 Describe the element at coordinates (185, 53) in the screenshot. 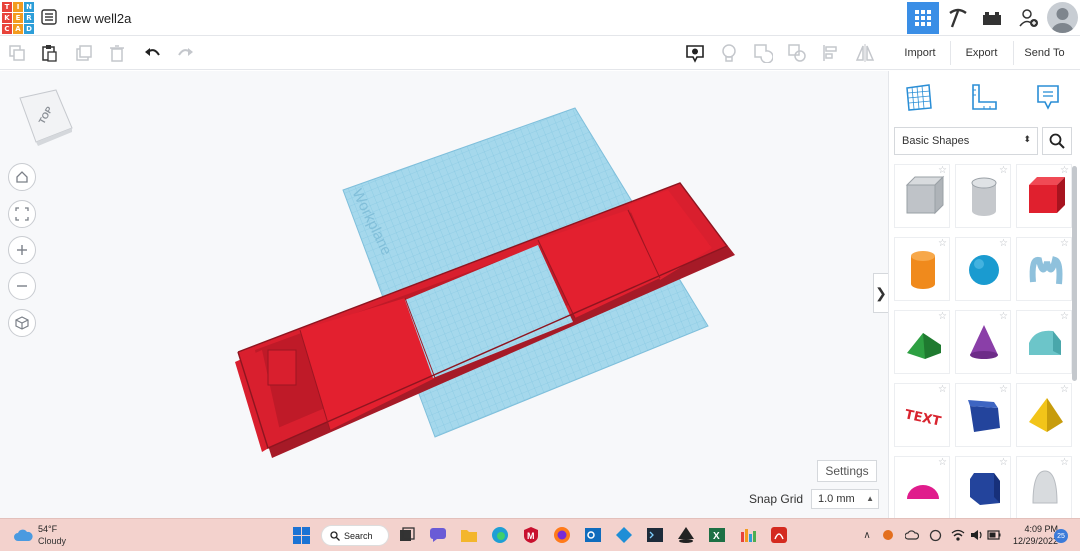

I see `redo-icon` at that location.